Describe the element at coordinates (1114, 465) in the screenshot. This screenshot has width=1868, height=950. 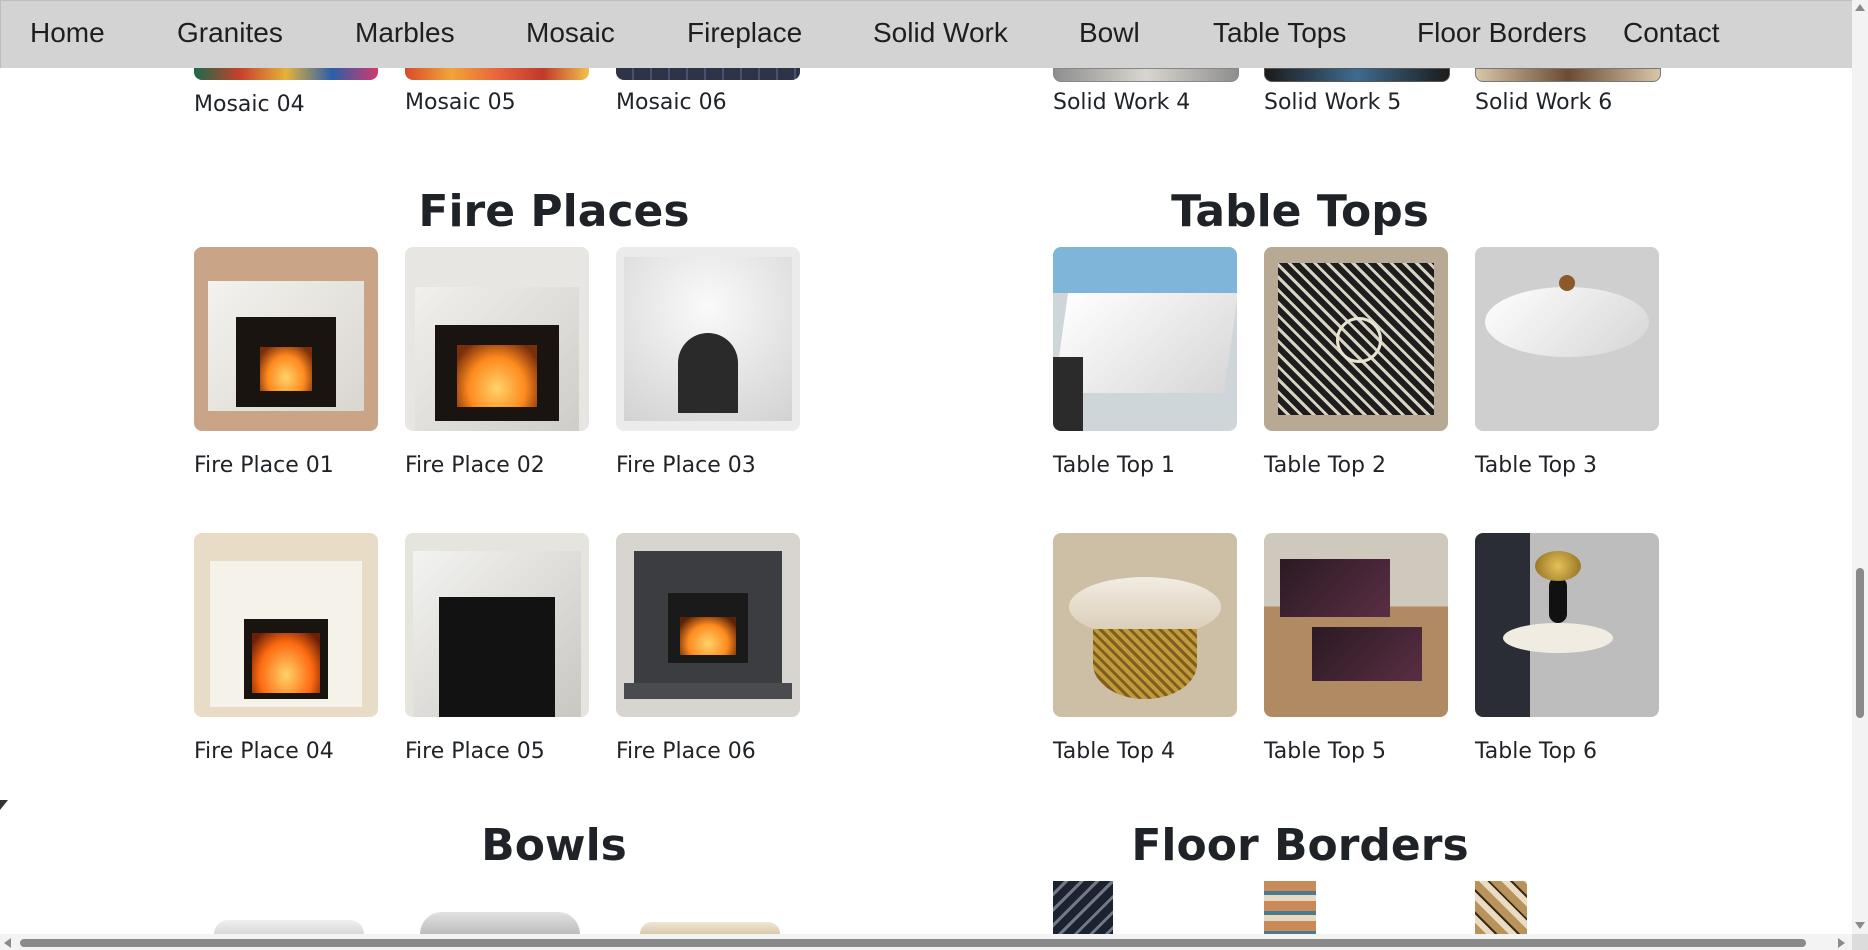
I see `table-top-caption: Table Top 1` at that location.